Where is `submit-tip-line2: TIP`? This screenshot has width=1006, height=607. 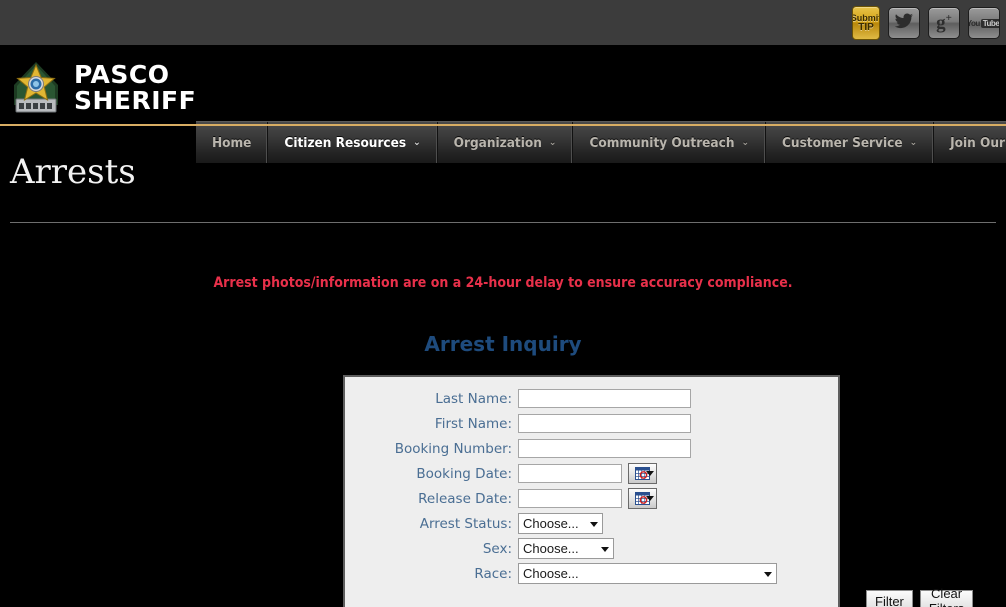 submit-tip-line2: TIP is located at coordinates (866, 27).